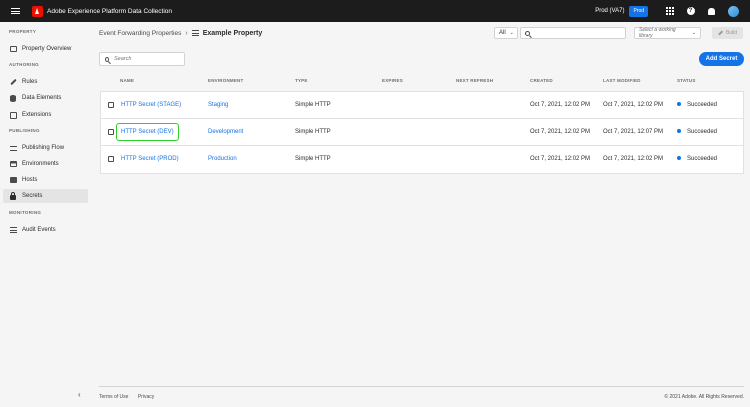 This screenshot has width=750, height=407. What do you see at coordinates (30, 180) in the screenshot?
I see `sidebar-item-label: Hosts` at bounding box center [30, 180].